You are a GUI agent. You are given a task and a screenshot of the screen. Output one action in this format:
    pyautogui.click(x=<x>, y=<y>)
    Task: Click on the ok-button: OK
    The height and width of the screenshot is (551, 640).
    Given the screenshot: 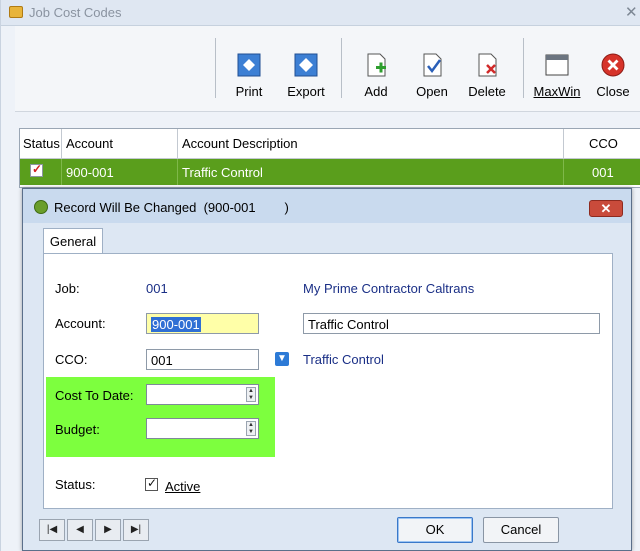 What is the action you would take?
    pyautogui.click(x=435, y=530)
    